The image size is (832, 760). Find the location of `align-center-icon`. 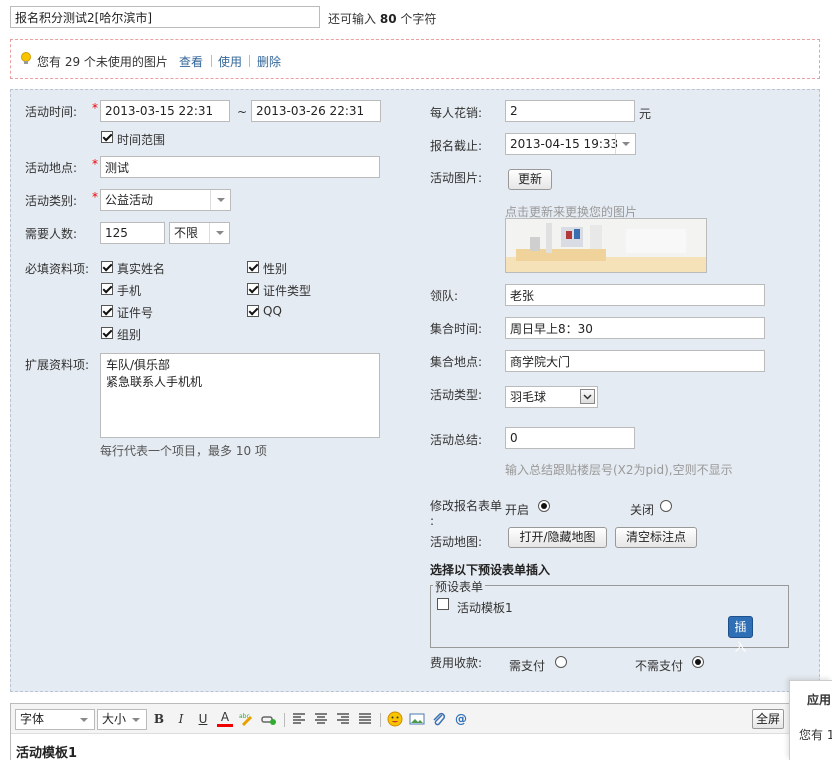

align-center-icon is located at coordinates (321, 719).